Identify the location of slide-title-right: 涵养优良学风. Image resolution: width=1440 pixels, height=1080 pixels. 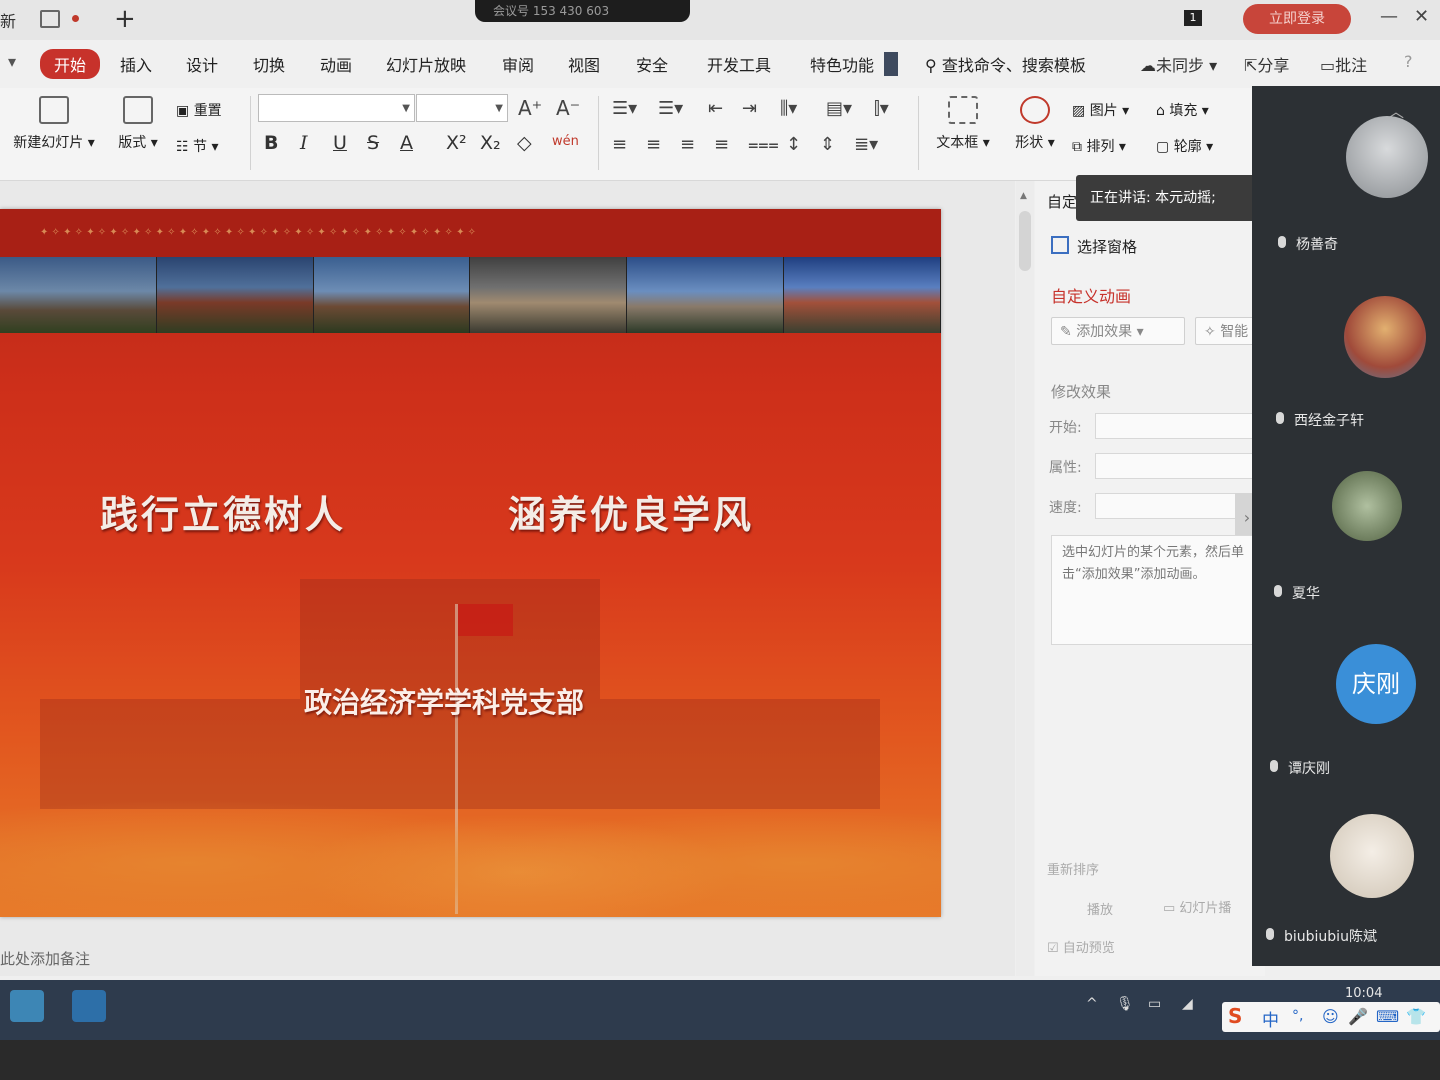
(631, 511).